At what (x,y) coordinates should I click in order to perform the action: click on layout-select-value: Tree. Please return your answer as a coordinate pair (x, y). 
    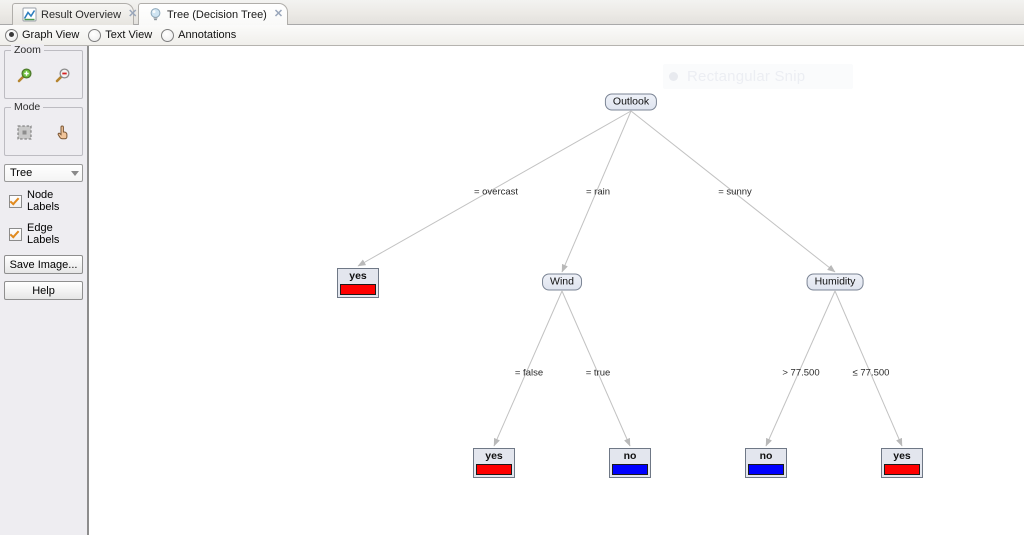
    Looking at the image, I should click on (21, 173).